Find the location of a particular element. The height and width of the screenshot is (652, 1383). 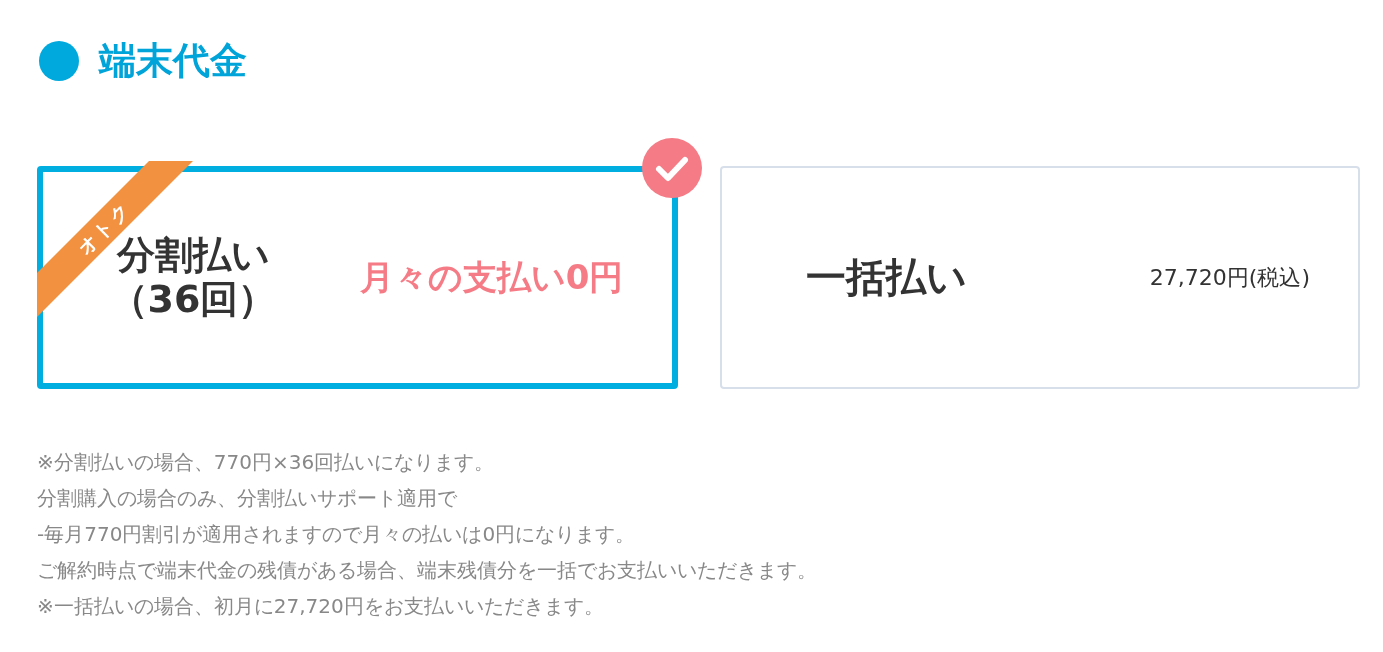

option-label: （36回） is located at coordinates (193, 299).